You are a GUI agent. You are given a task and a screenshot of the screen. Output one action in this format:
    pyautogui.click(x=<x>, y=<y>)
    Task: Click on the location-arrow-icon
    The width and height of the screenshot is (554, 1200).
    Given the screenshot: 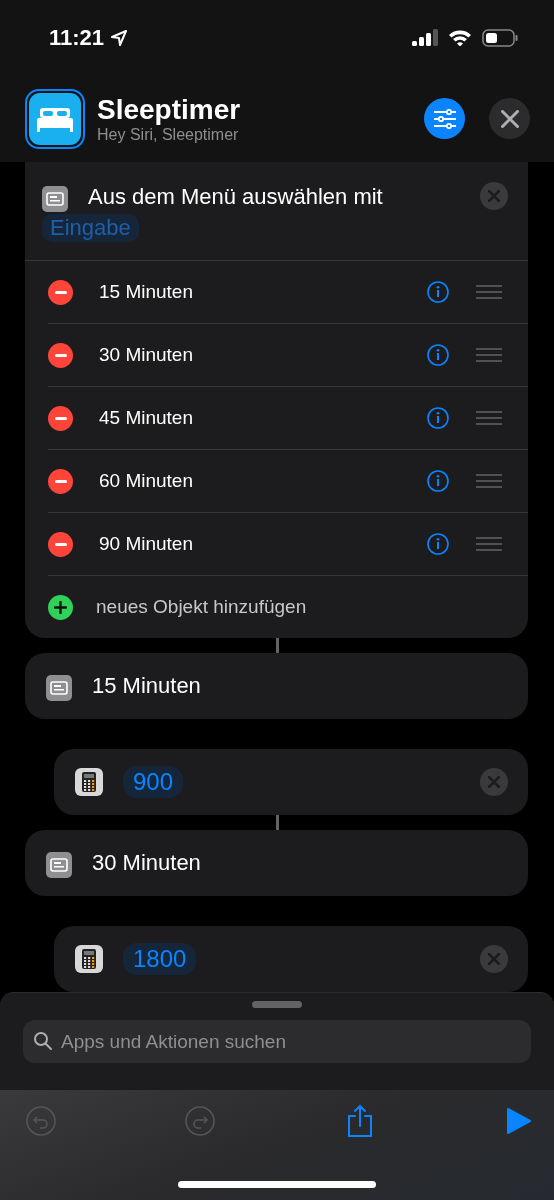 What is the action you would take?
    pyautogui.click(x=119, y=37)
    